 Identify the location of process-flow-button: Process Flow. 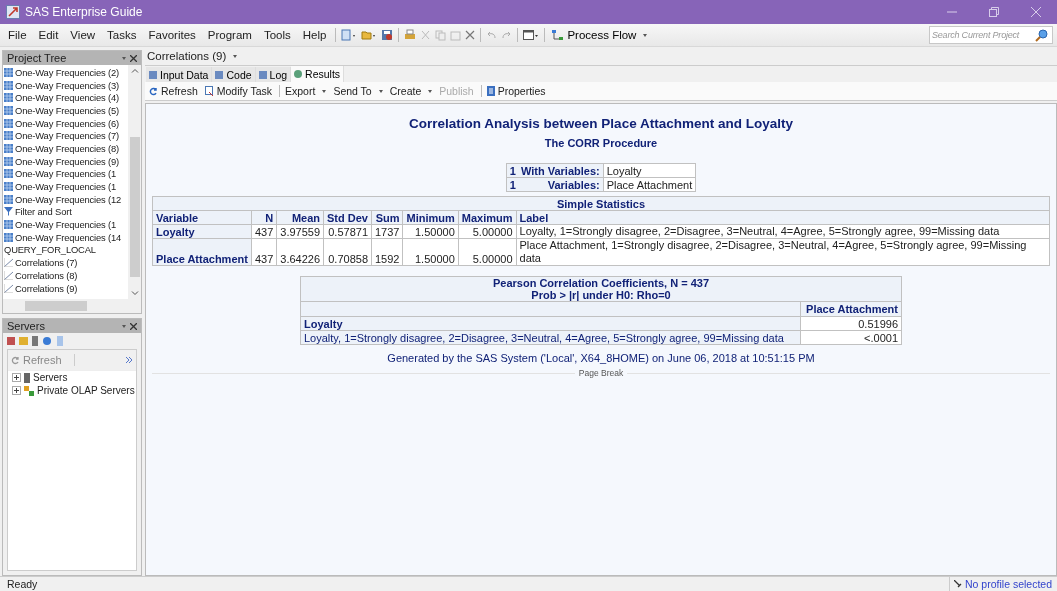
(600, 35).